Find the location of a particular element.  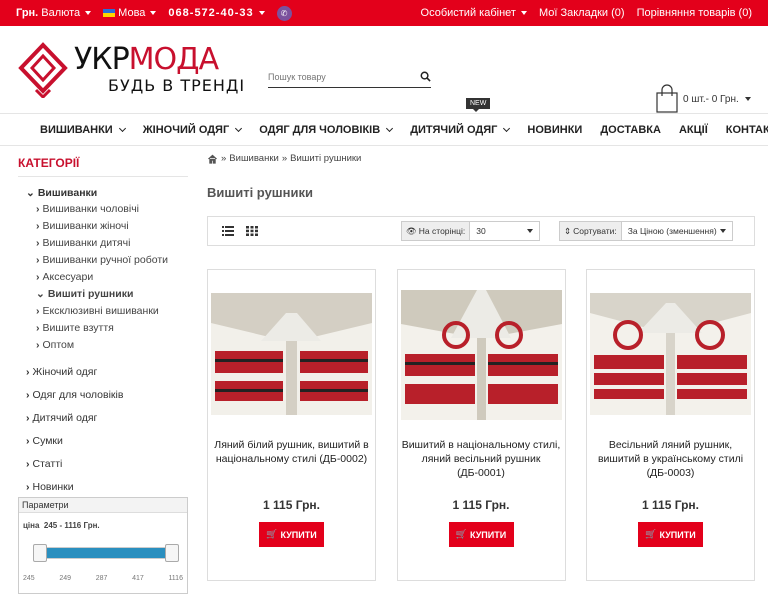

subcategory-label: Ексклюзивні вишиванки is located at coordinates (100, 311).